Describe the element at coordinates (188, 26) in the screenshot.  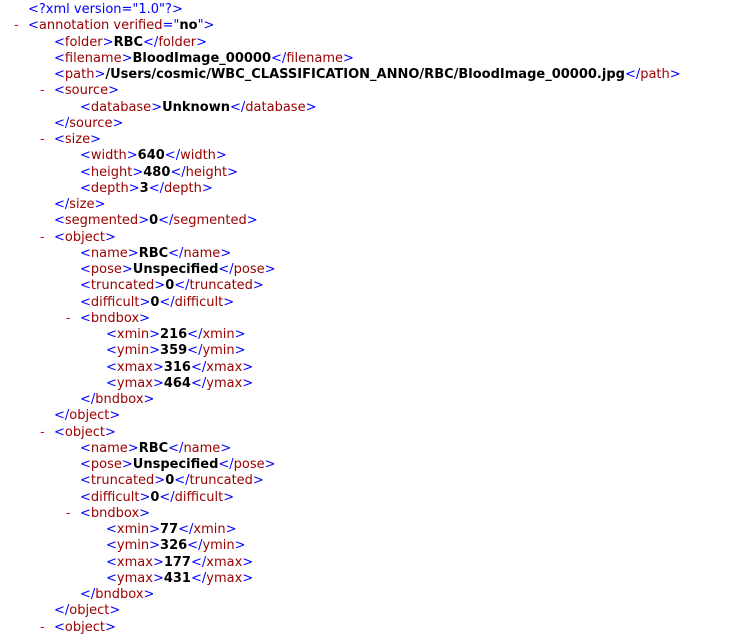
I see `xml-text-value: no` at that location.